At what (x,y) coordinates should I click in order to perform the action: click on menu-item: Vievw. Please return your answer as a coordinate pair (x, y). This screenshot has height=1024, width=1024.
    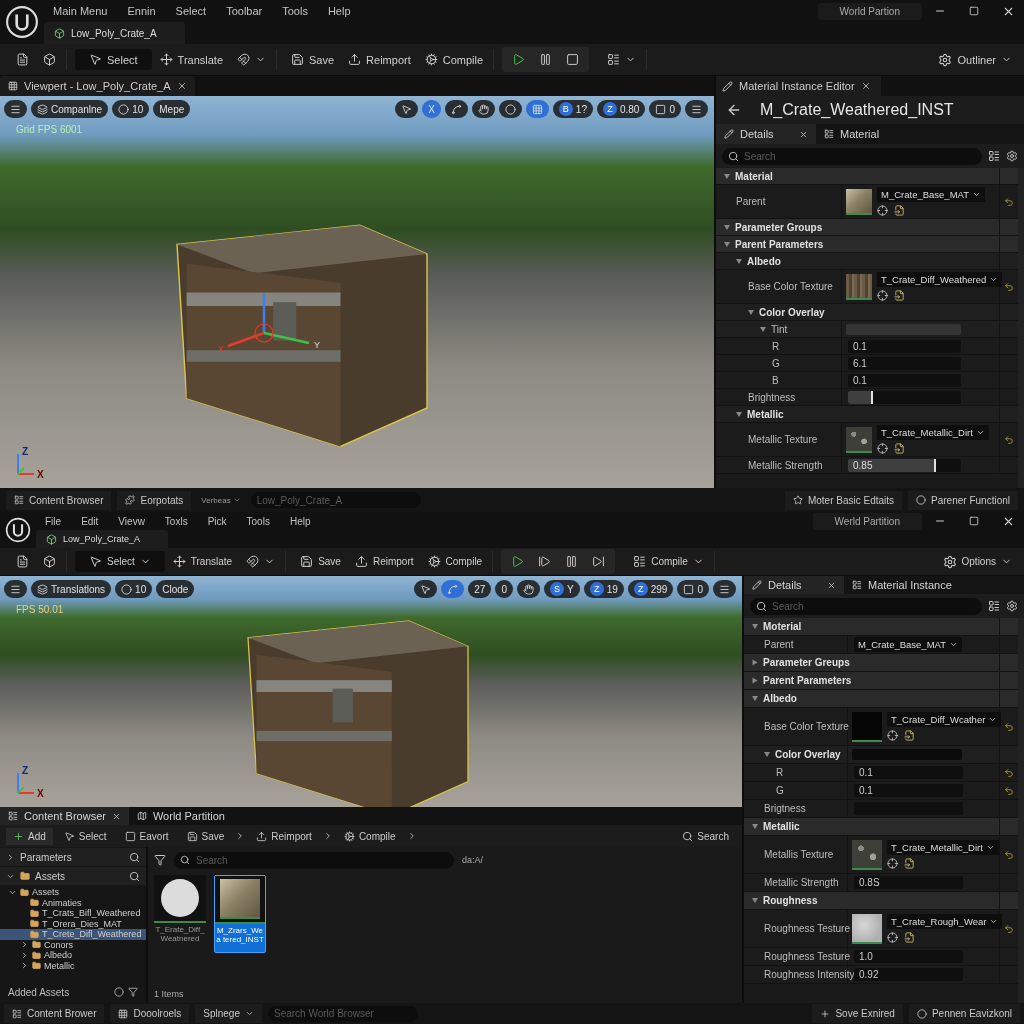
    Looking at the image, I should click on (131, 521).